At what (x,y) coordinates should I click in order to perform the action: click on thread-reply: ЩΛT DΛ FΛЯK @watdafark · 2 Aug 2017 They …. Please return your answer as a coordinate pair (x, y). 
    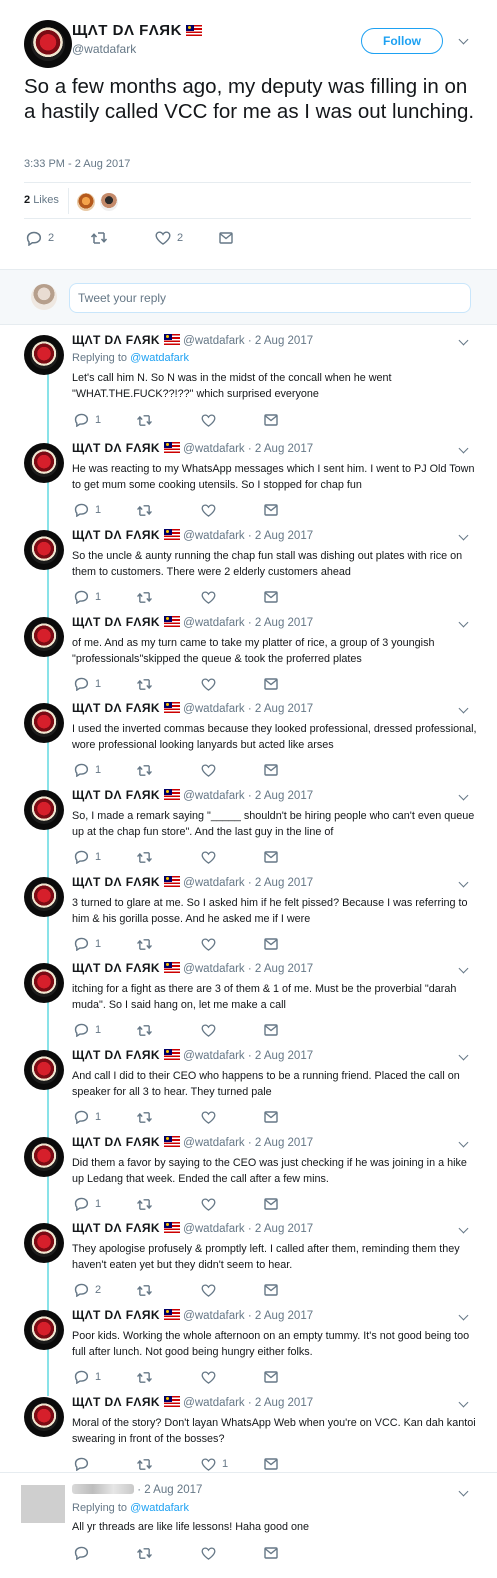
    Looking at the image, I should click on (248, 1261).